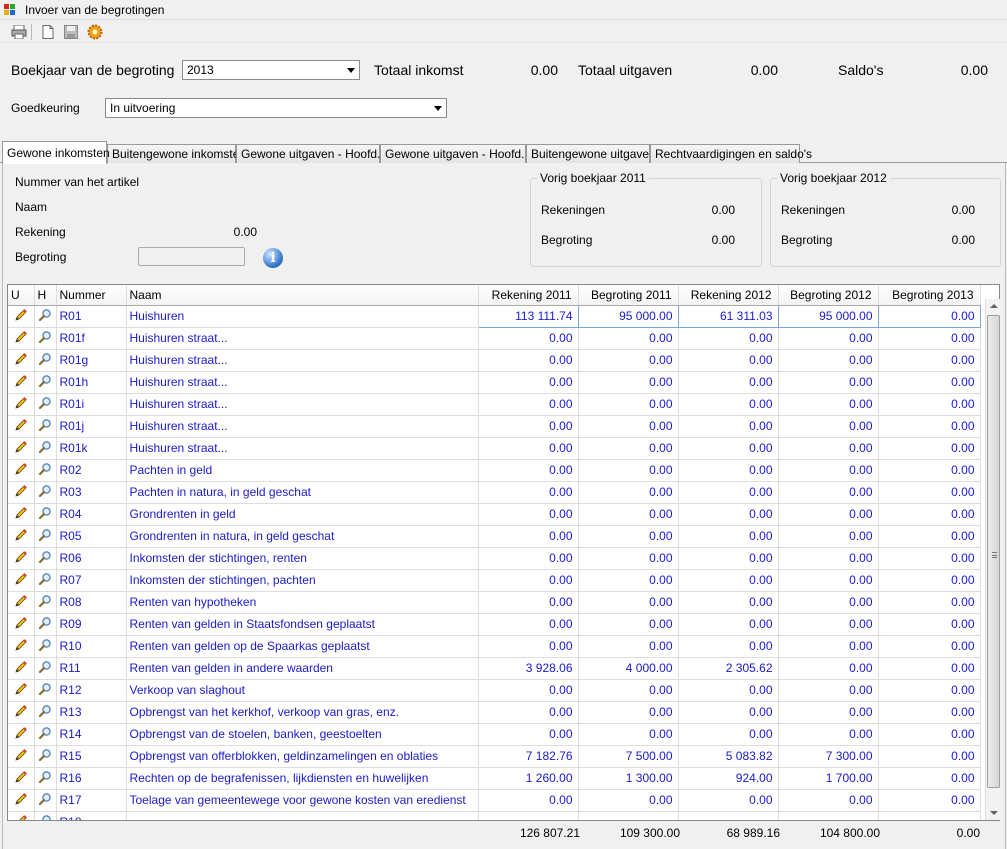 The image size is (1007, 849). I want to click on col-header-begroting-2013: Begroting 2013, so click(929, 295).